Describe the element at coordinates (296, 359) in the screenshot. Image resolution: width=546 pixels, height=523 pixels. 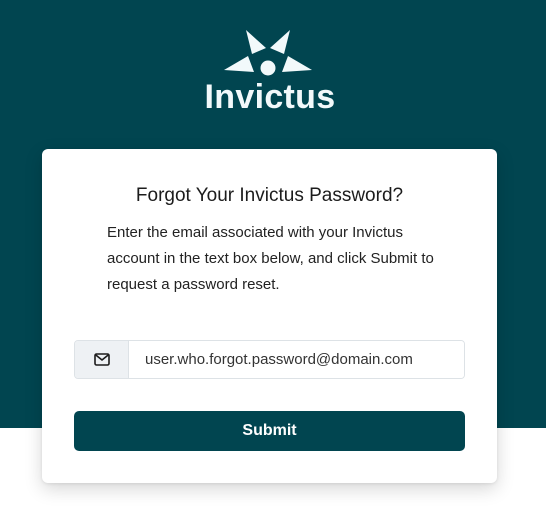
I see `email-field` at that location.